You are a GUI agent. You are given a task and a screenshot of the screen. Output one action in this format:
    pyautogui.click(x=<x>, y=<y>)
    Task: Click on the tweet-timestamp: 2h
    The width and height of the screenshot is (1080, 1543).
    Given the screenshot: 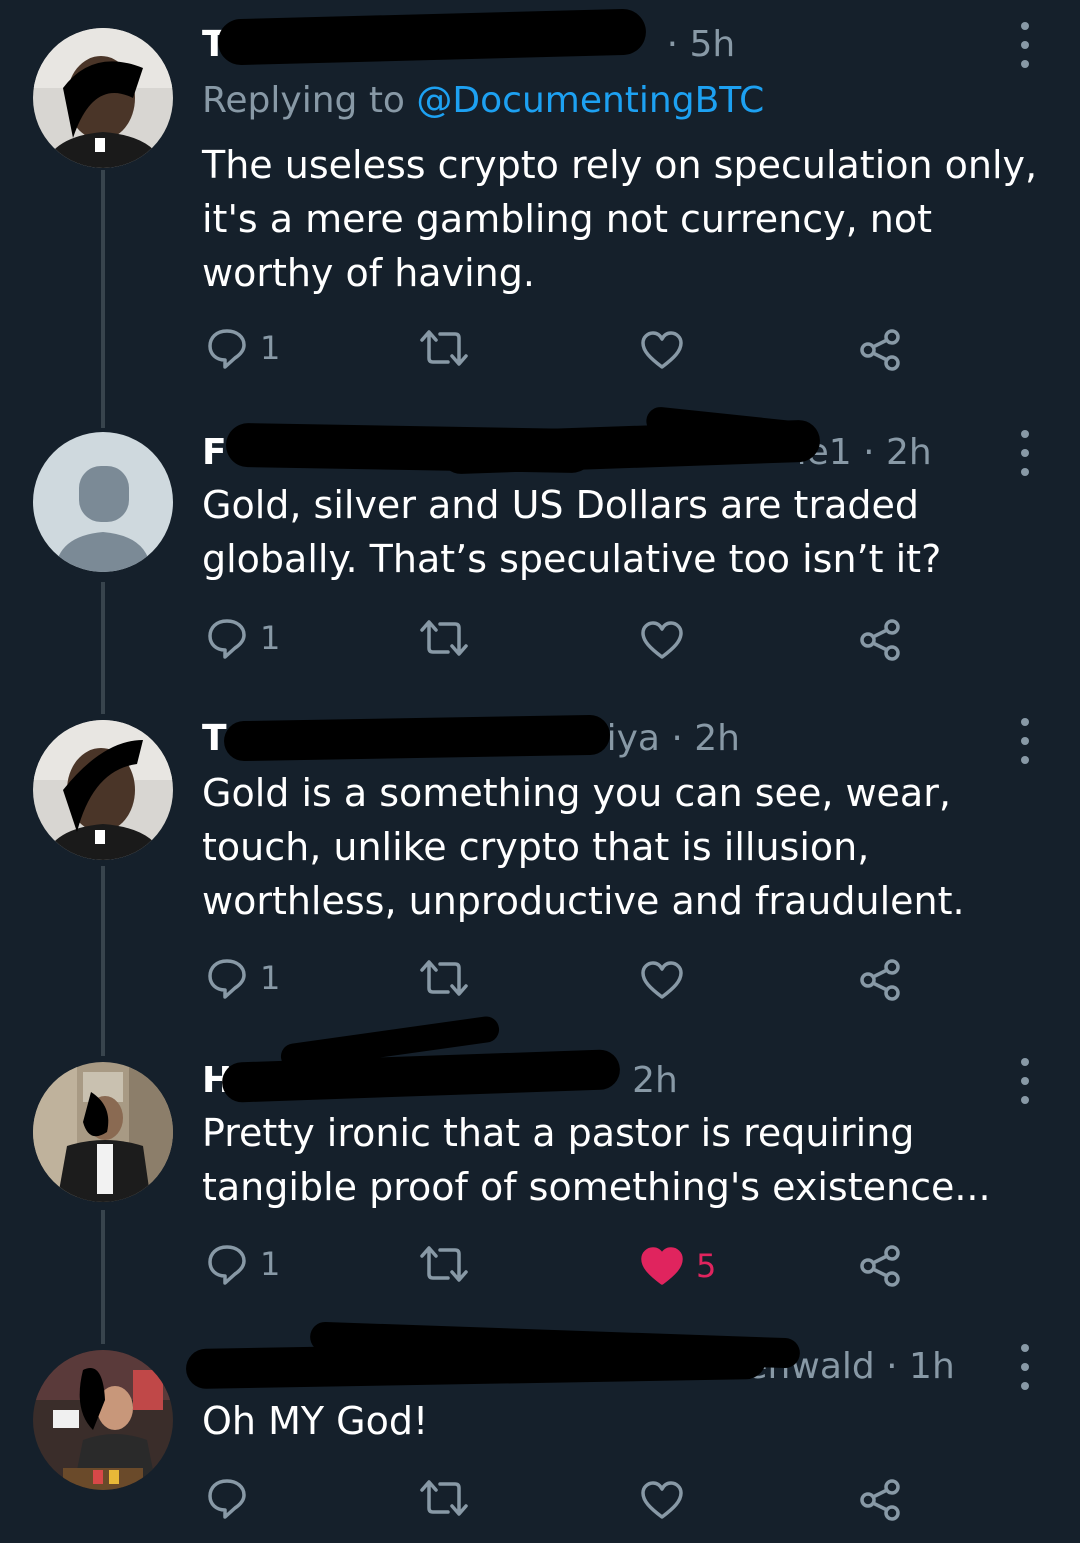 What is the action you would take?
    pyautogui.click(x=655, y=1080)
    